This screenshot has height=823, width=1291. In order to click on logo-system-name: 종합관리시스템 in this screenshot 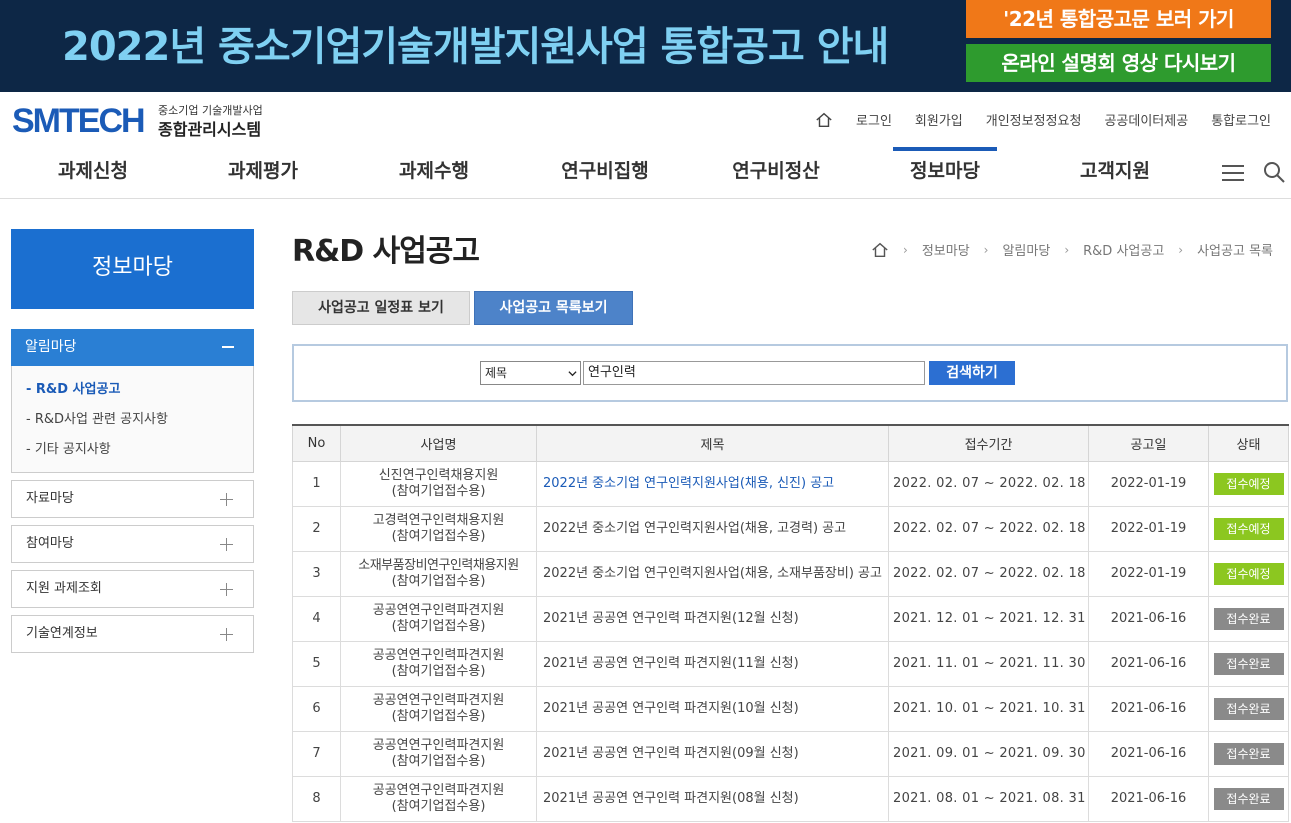, I will do `click(210, 129)`.